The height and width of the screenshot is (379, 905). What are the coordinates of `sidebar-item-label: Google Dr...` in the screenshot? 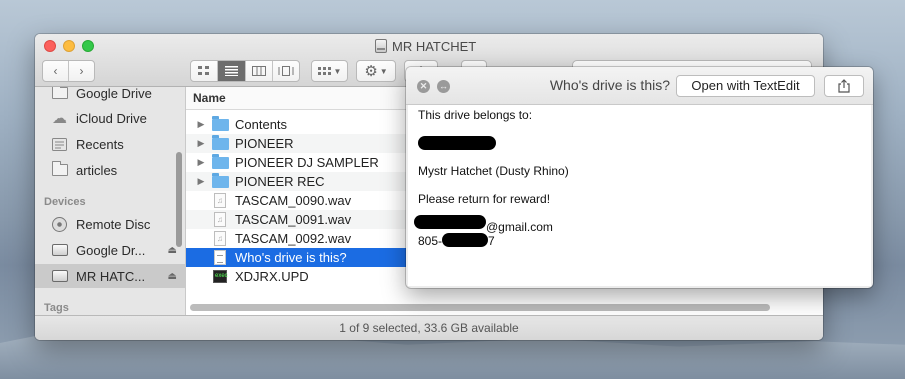 It's located at (111, 250).